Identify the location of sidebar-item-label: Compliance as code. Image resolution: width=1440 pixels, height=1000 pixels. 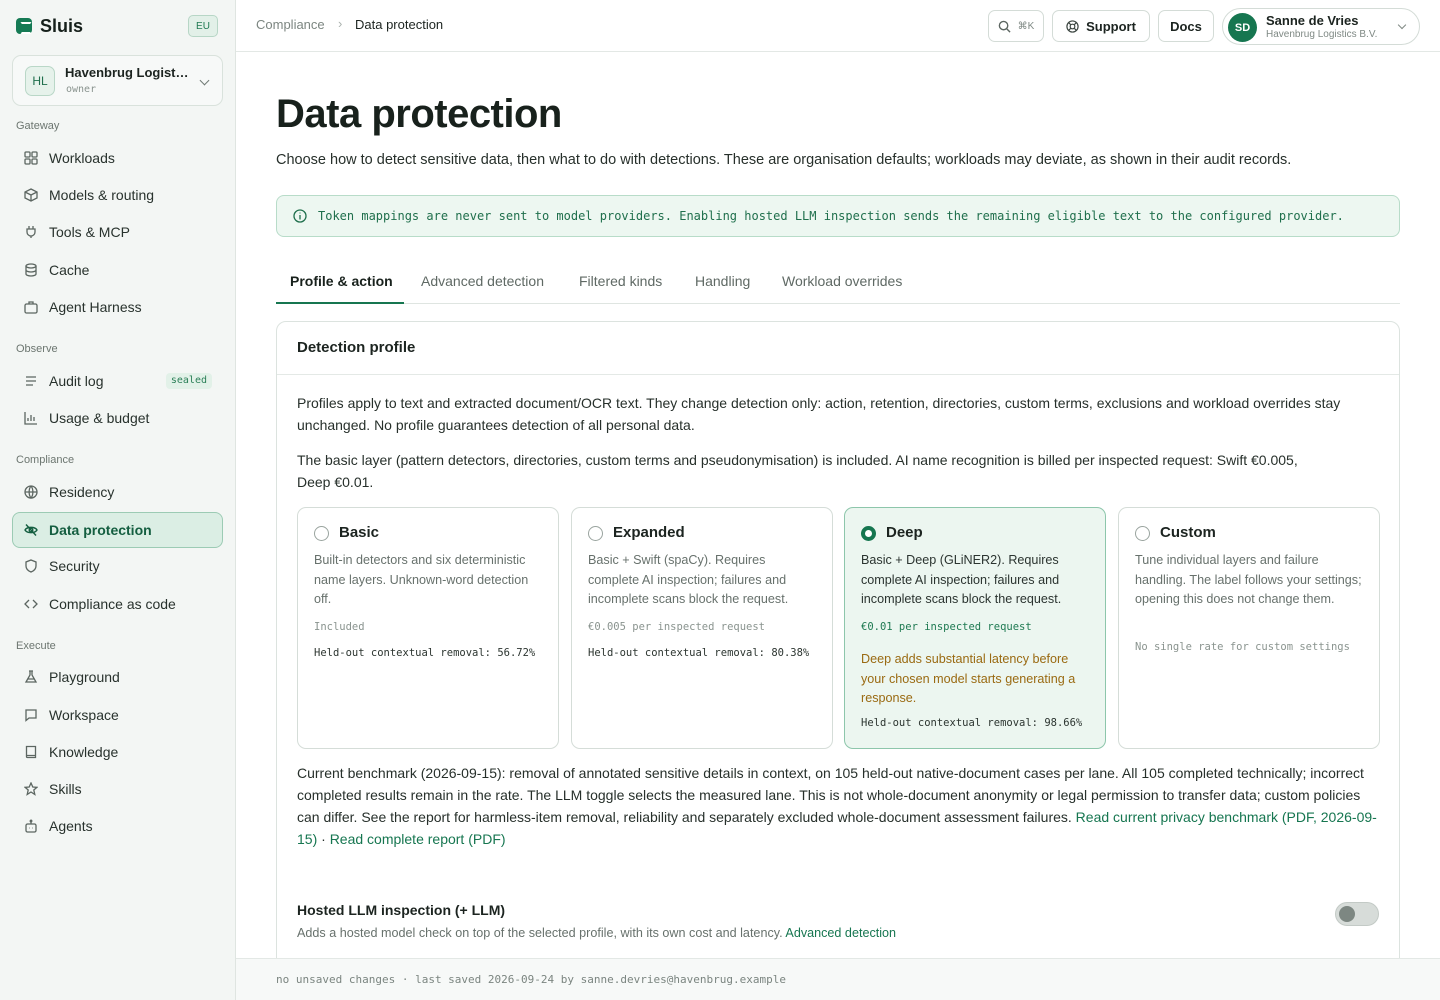
(112, 604).